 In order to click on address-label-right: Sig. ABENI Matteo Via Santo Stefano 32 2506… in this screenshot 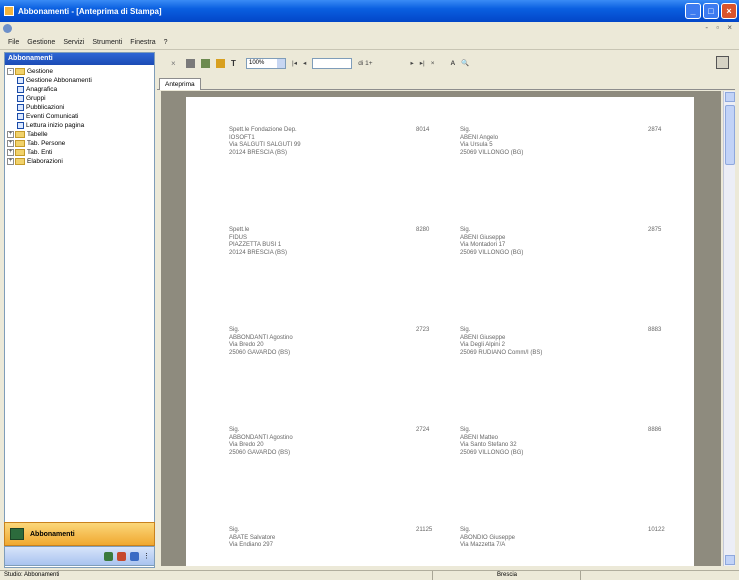, I will do `click(491, 442)`.